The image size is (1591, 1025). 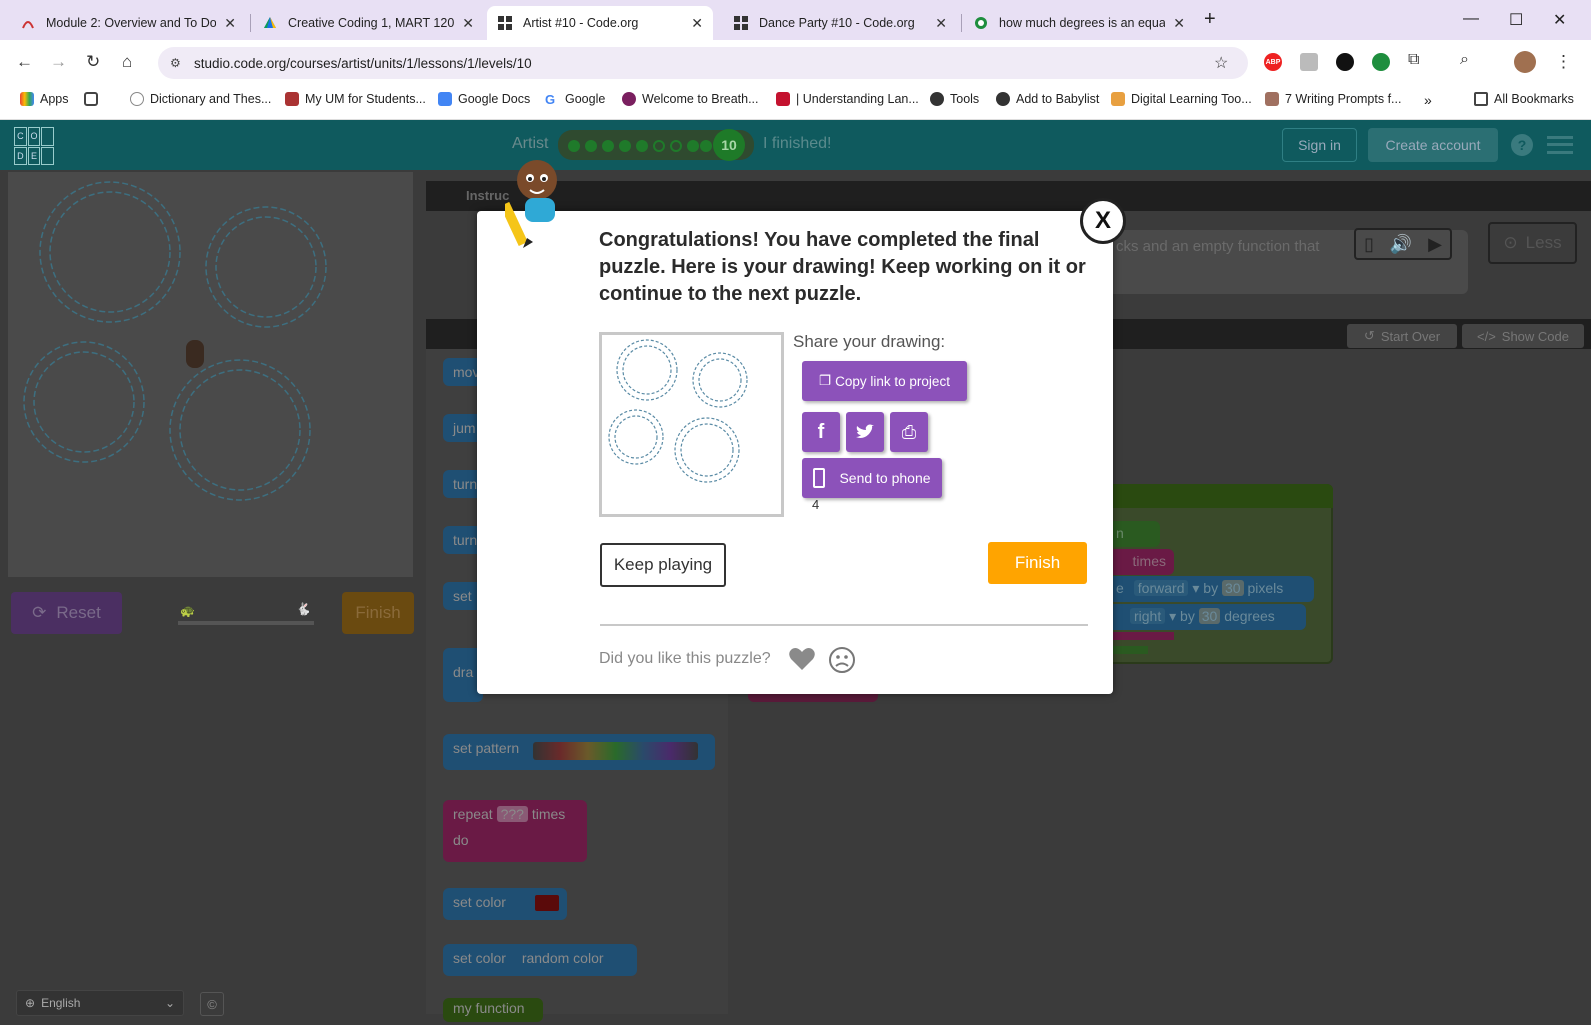 What do you see at coordinates (1037, 563) in the screenshot?
I see `finish-button: Finish` at bounding box center [1037, 563].